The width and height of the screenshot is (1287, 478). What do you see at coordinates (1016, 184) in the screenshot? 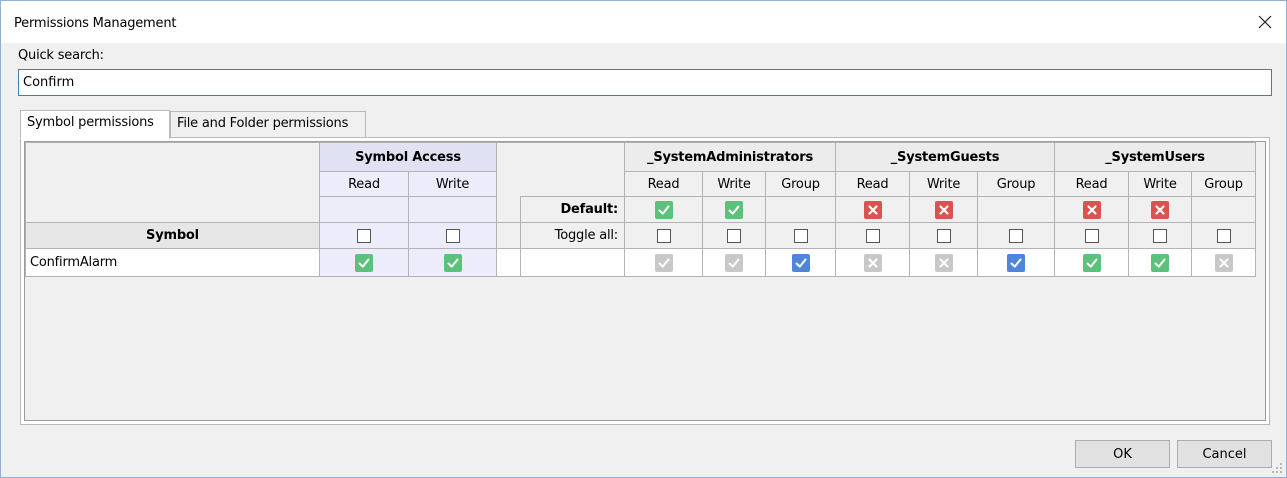
I see `sysguests-group-header: Group` at bounding box center [1016, 184].